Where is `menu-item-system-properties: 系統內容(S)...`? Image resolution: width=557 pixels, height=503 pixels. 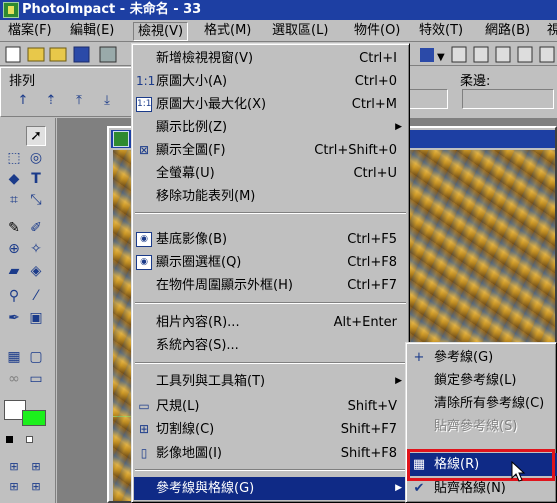 menu-item-system-properties: 系統內容(S)... is located at coordinates (270, 345).